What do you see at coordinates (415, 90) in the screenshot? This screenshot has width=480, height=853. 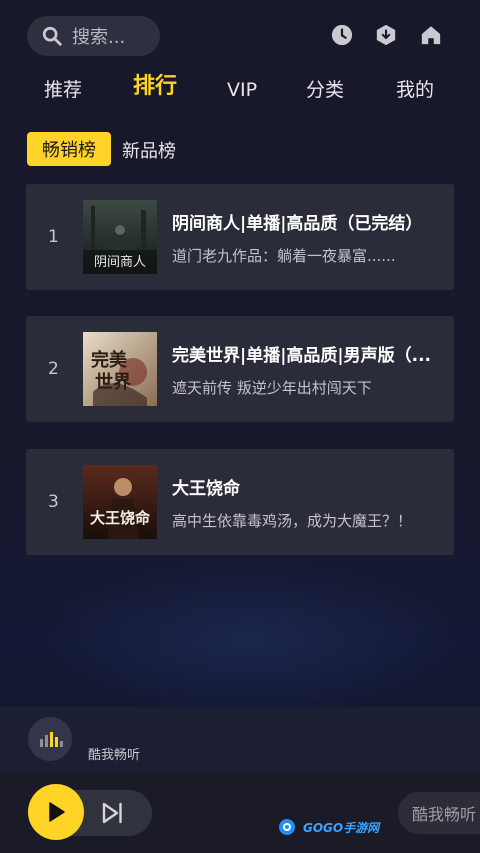 I see `tab-mine: 我的` at bounding box center [415, 90].